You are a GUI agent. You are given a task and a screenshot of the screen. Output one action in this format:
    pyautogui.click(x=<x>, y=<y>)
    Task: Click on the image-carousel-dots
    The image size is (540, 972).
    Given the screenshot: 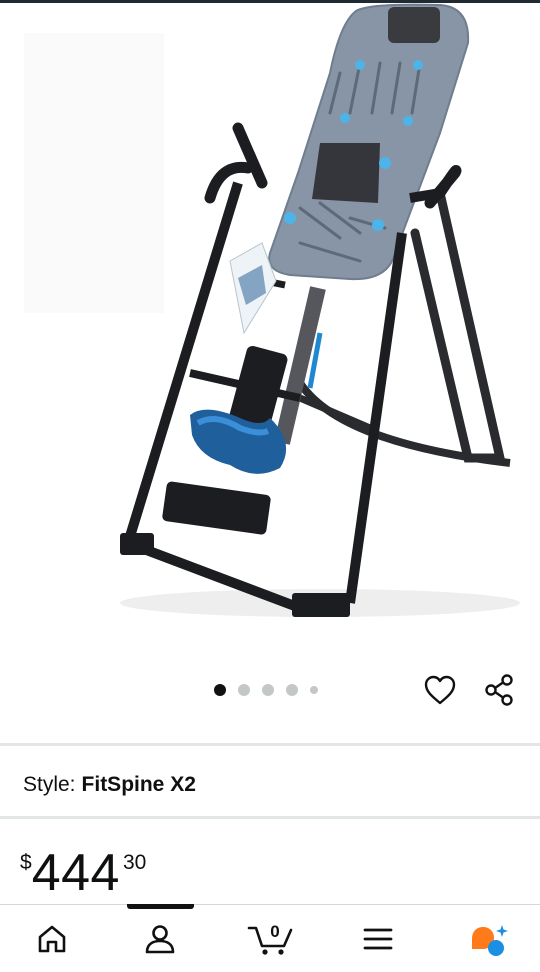 What is the action you would take?
    pyautogui.click(x=266, y=690)
    